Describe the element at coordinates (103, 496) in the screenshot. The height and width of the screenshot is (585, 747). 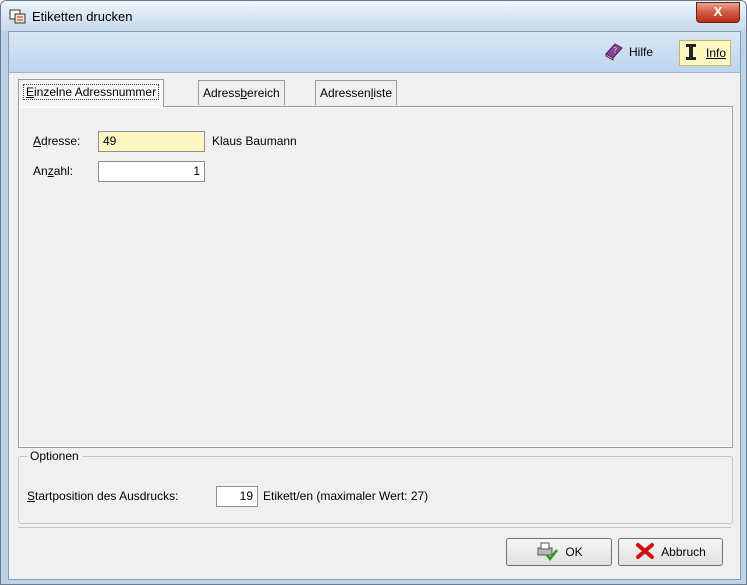
I see `startposition-label: Startposition des Ausdrucks:` at that location.